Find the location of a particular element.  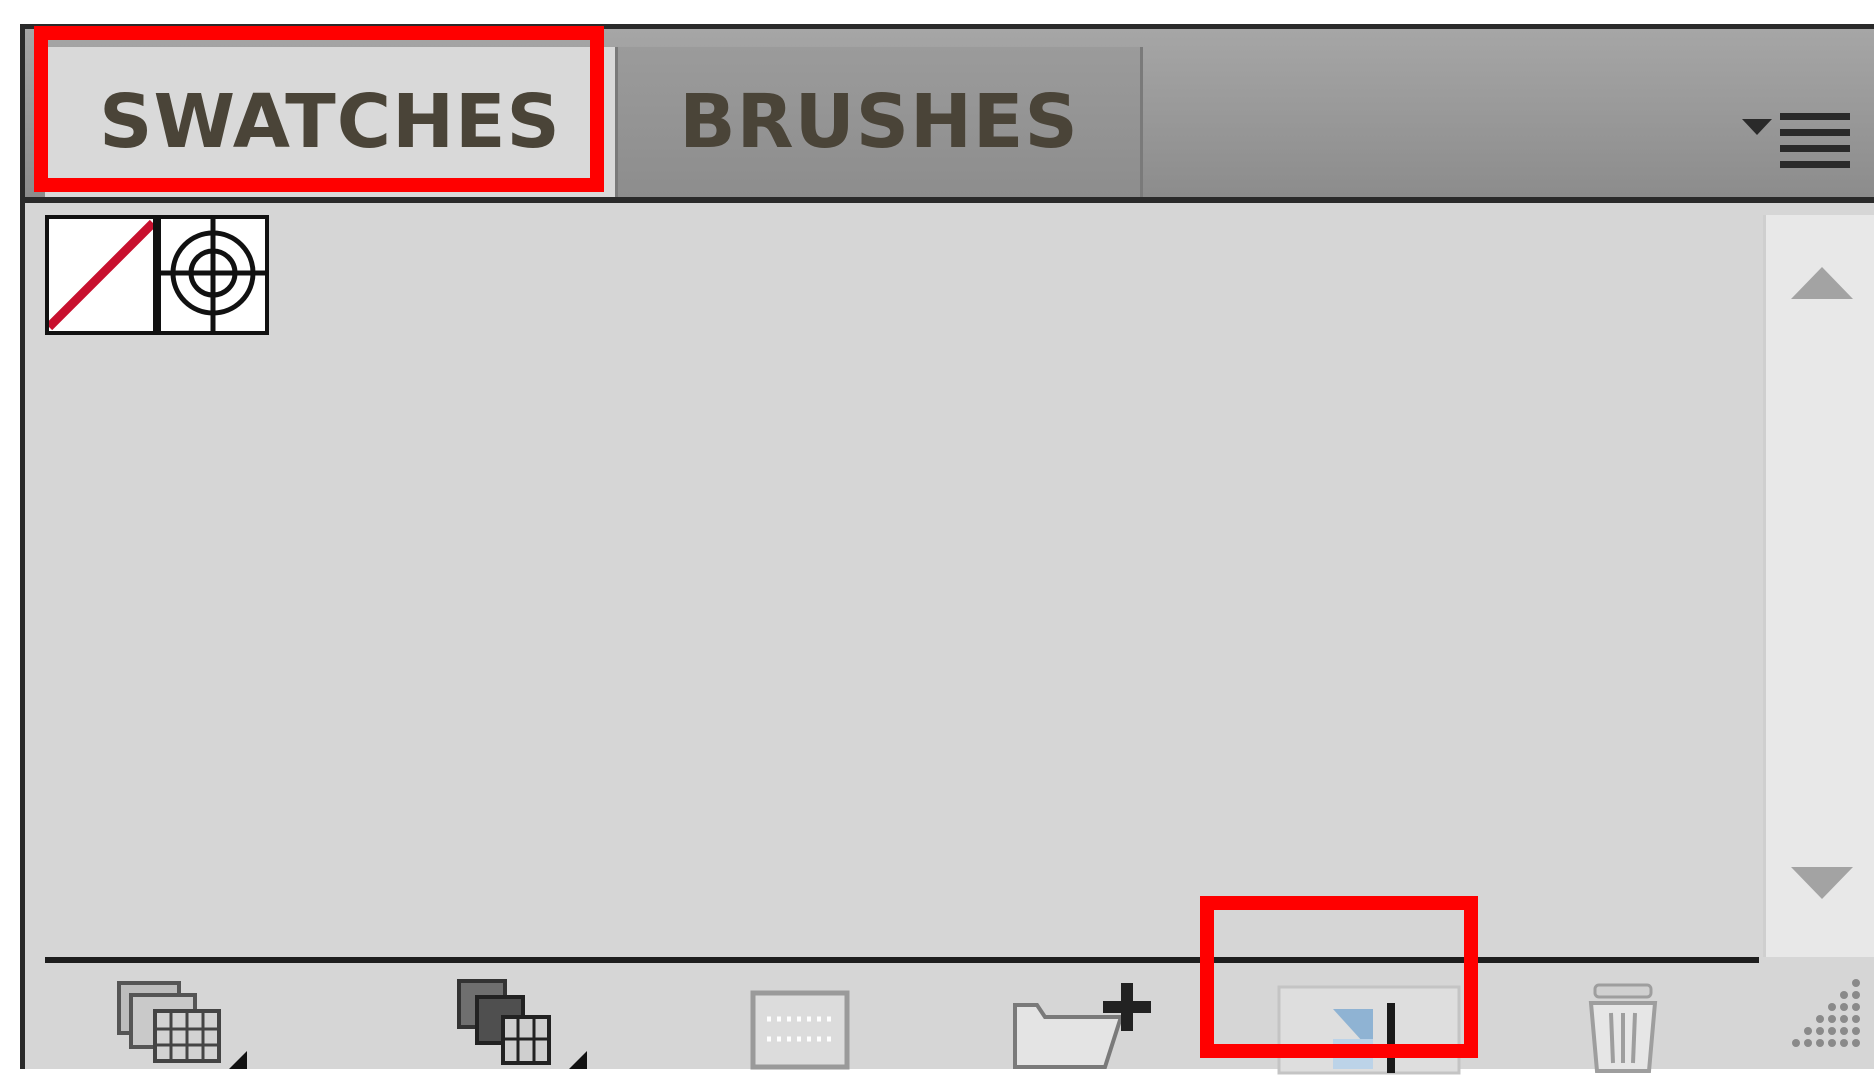

tab-swatches: SWATCHES is located at coordinates (330, 122).